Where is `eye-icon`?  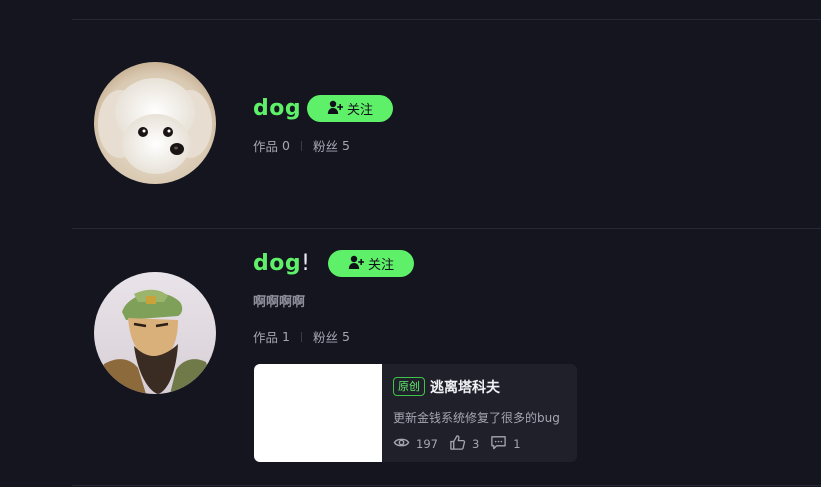
eye-icon is located at coordinates (401, 444).